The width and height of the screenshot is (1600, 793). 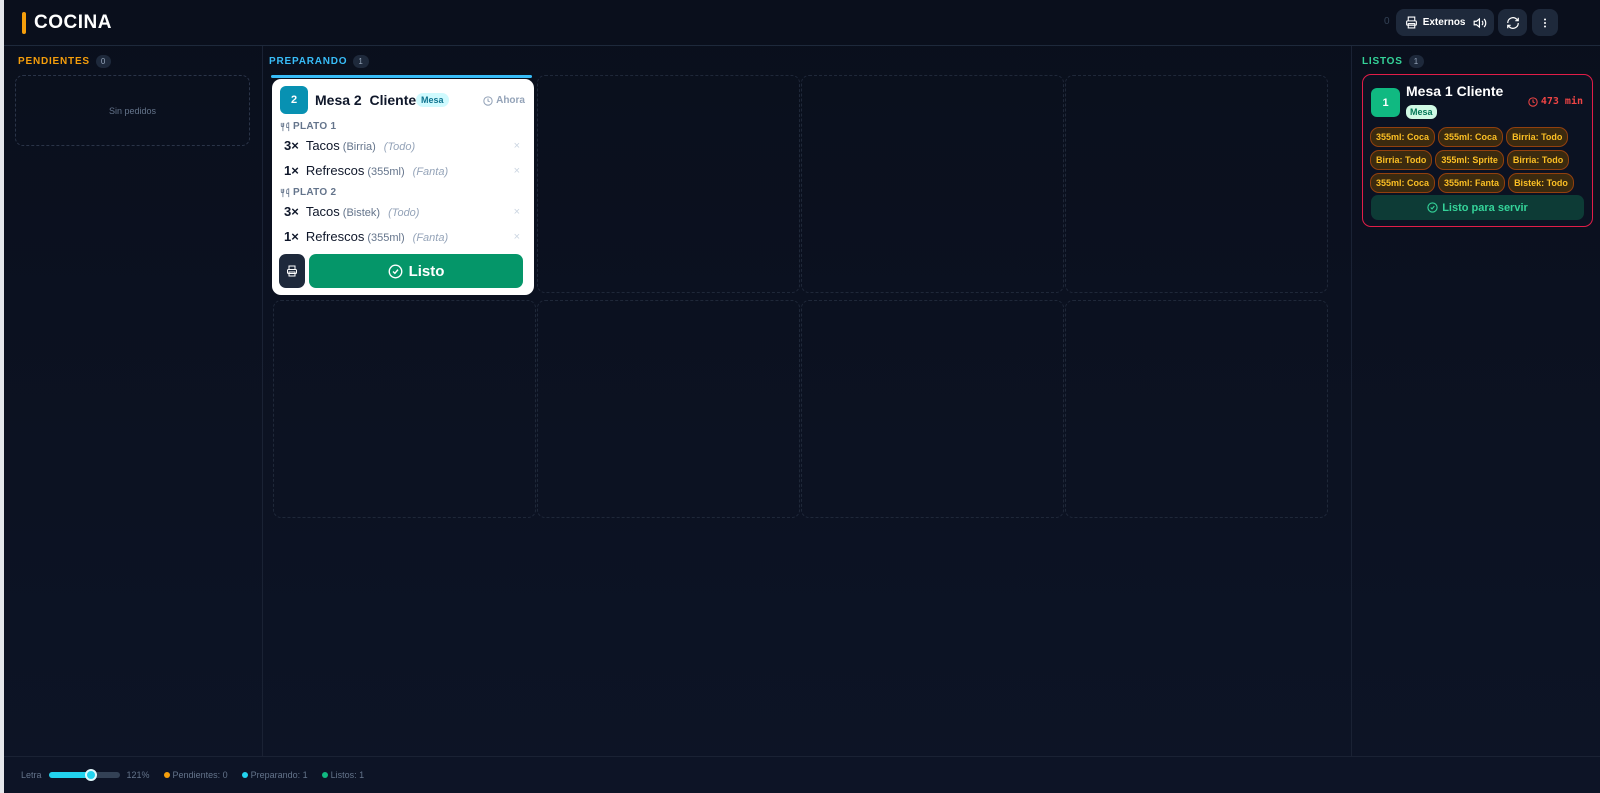 I want to click on preparando-header: PREPARANDO 1, so click(x=319, y=61).